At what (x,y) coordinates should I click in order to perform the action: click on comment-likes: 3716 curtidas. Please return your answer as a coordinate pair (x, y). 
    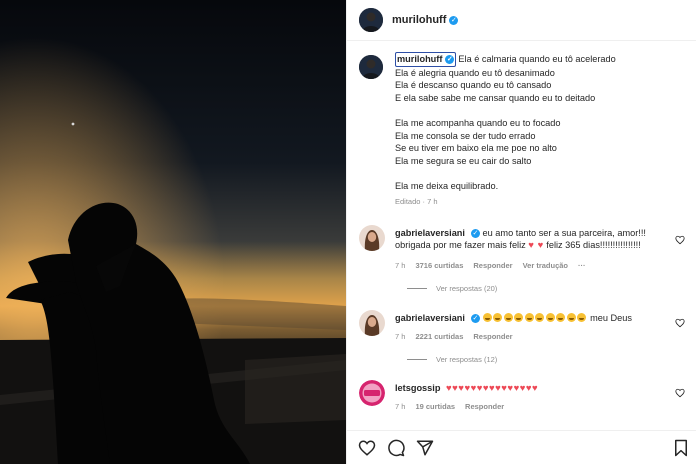
    Looking at the image, I should click on (439, 265).